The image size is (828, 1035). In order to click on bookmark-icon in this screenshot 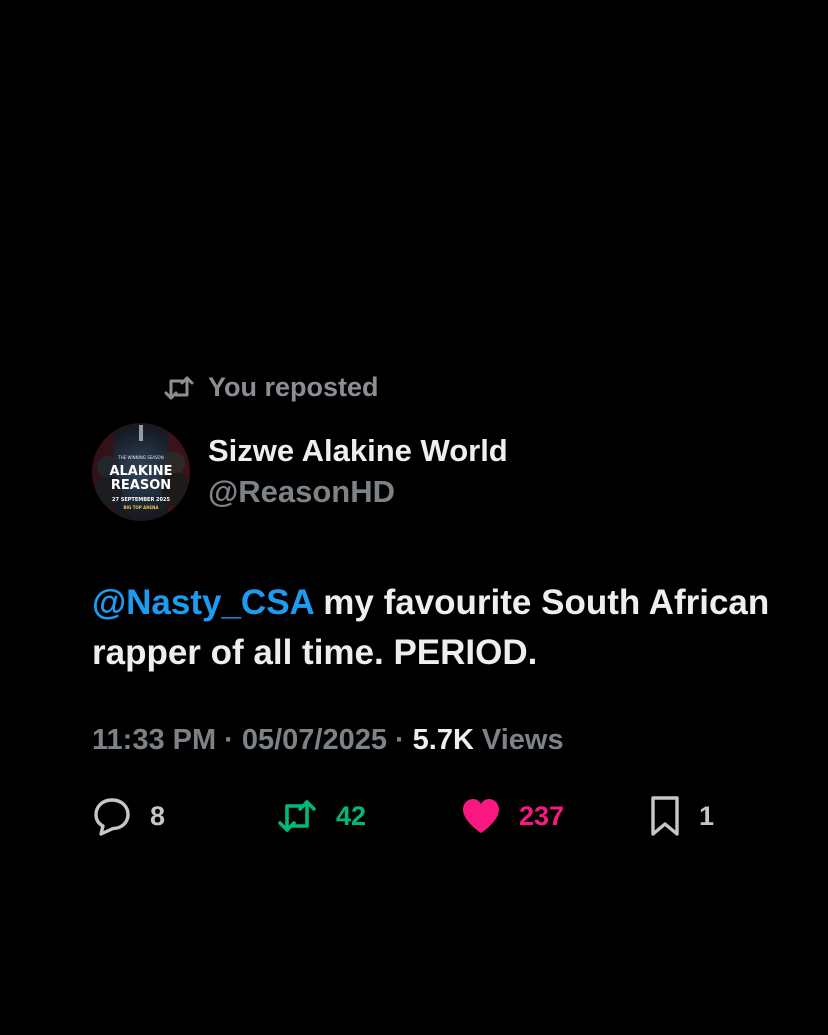, I will do `click(665, 816)`.